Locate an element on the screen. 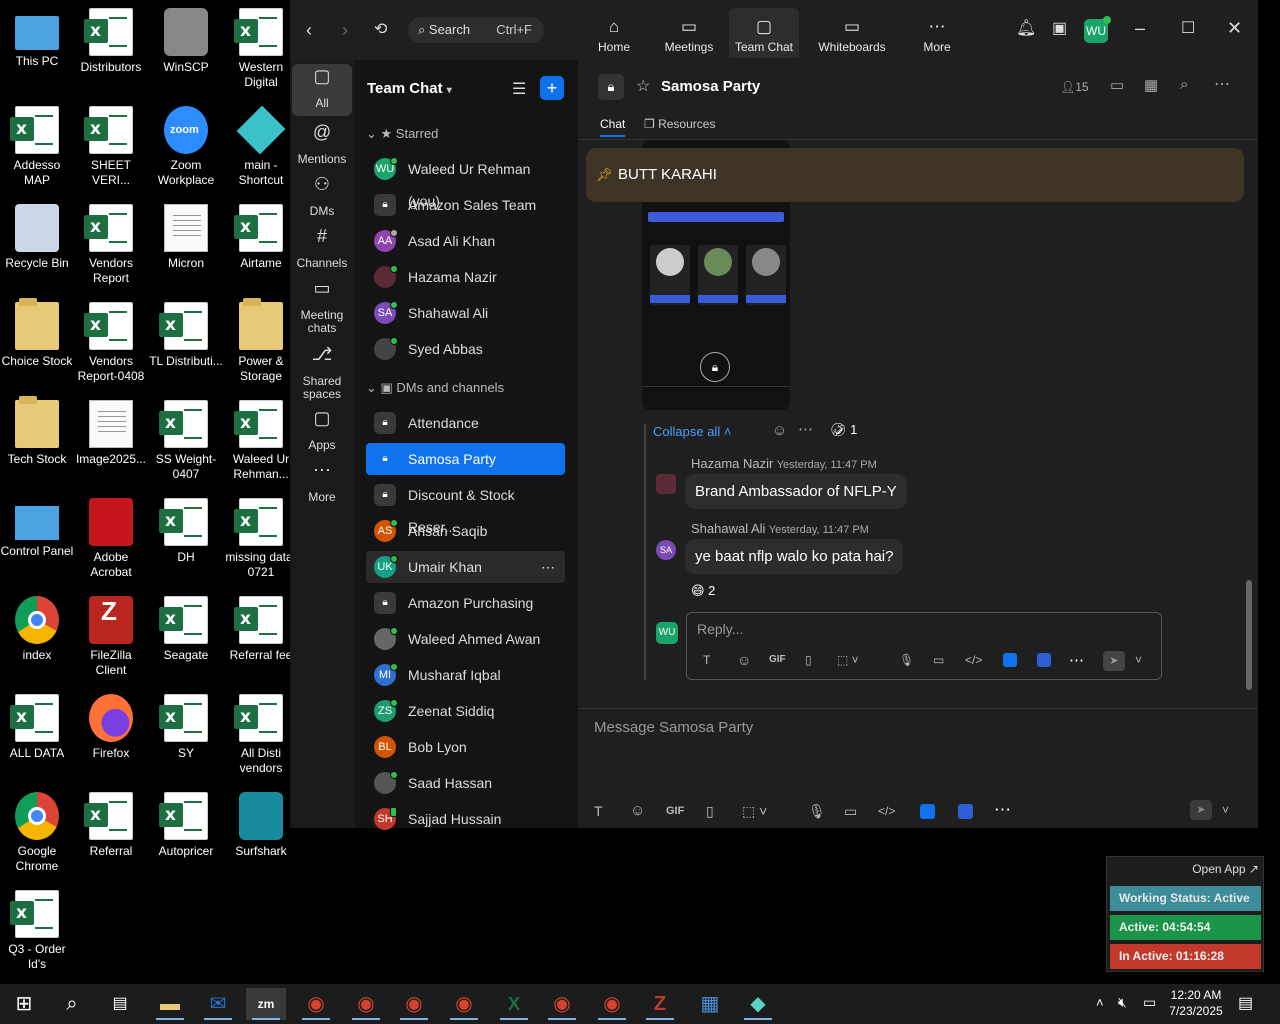 This screenshot has width=1280, height=1024. desktop-icon: Referral is located at coordinates (111, 822).